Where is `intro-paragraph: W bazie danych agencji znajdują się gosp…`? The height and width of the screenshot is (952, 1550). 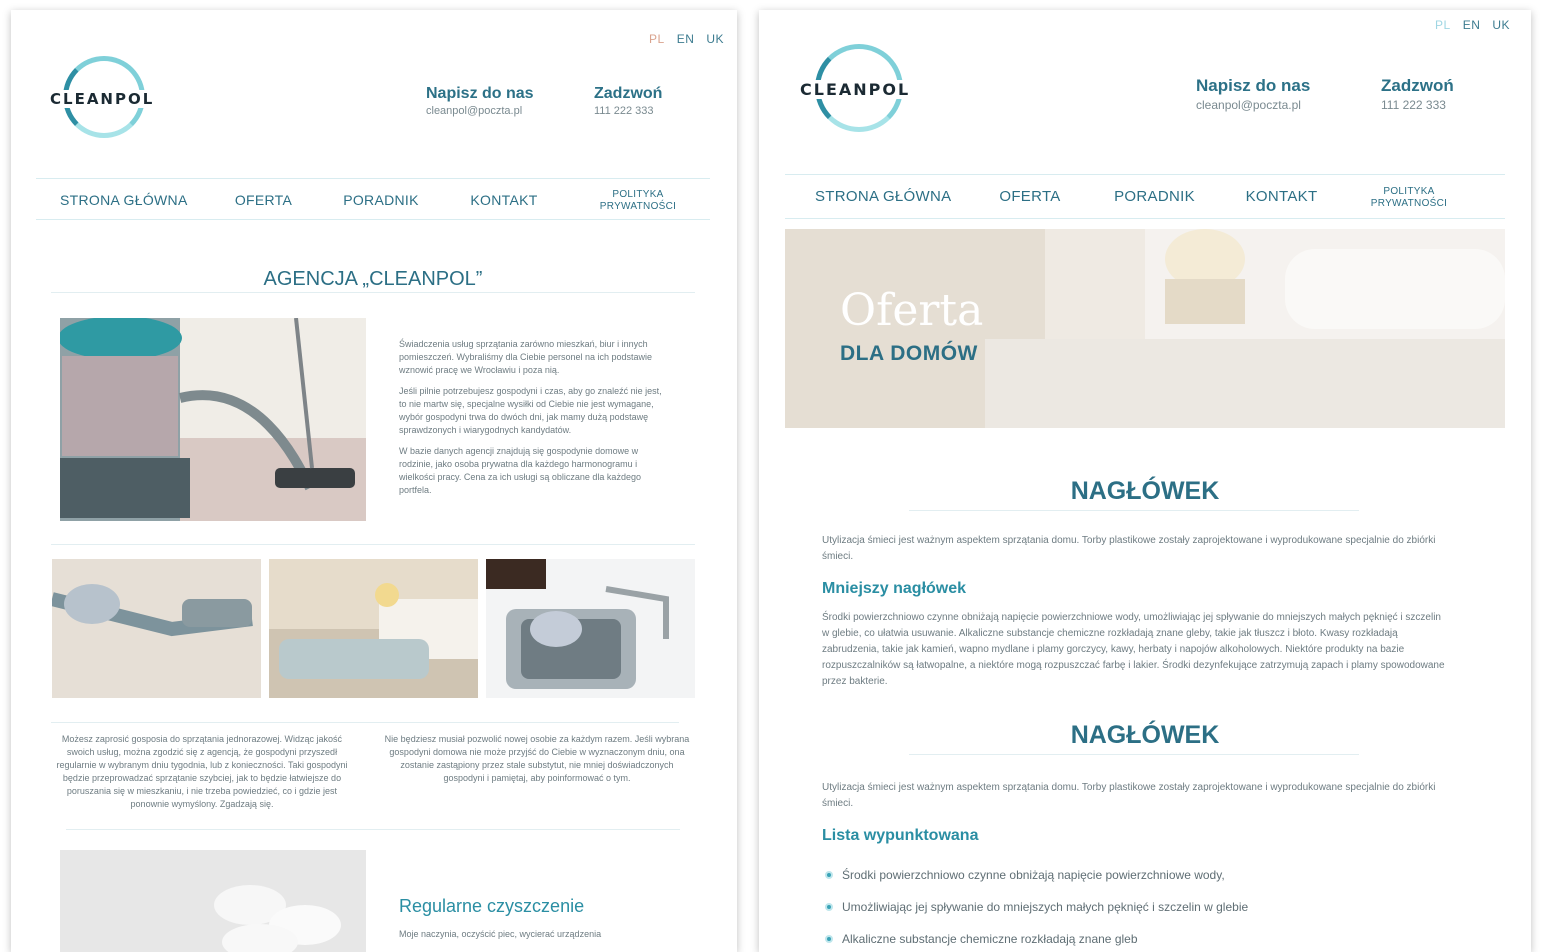 intro-paragraph: W bazie danych agencji znajdują się gosp… is located at coordinates (520, 470).